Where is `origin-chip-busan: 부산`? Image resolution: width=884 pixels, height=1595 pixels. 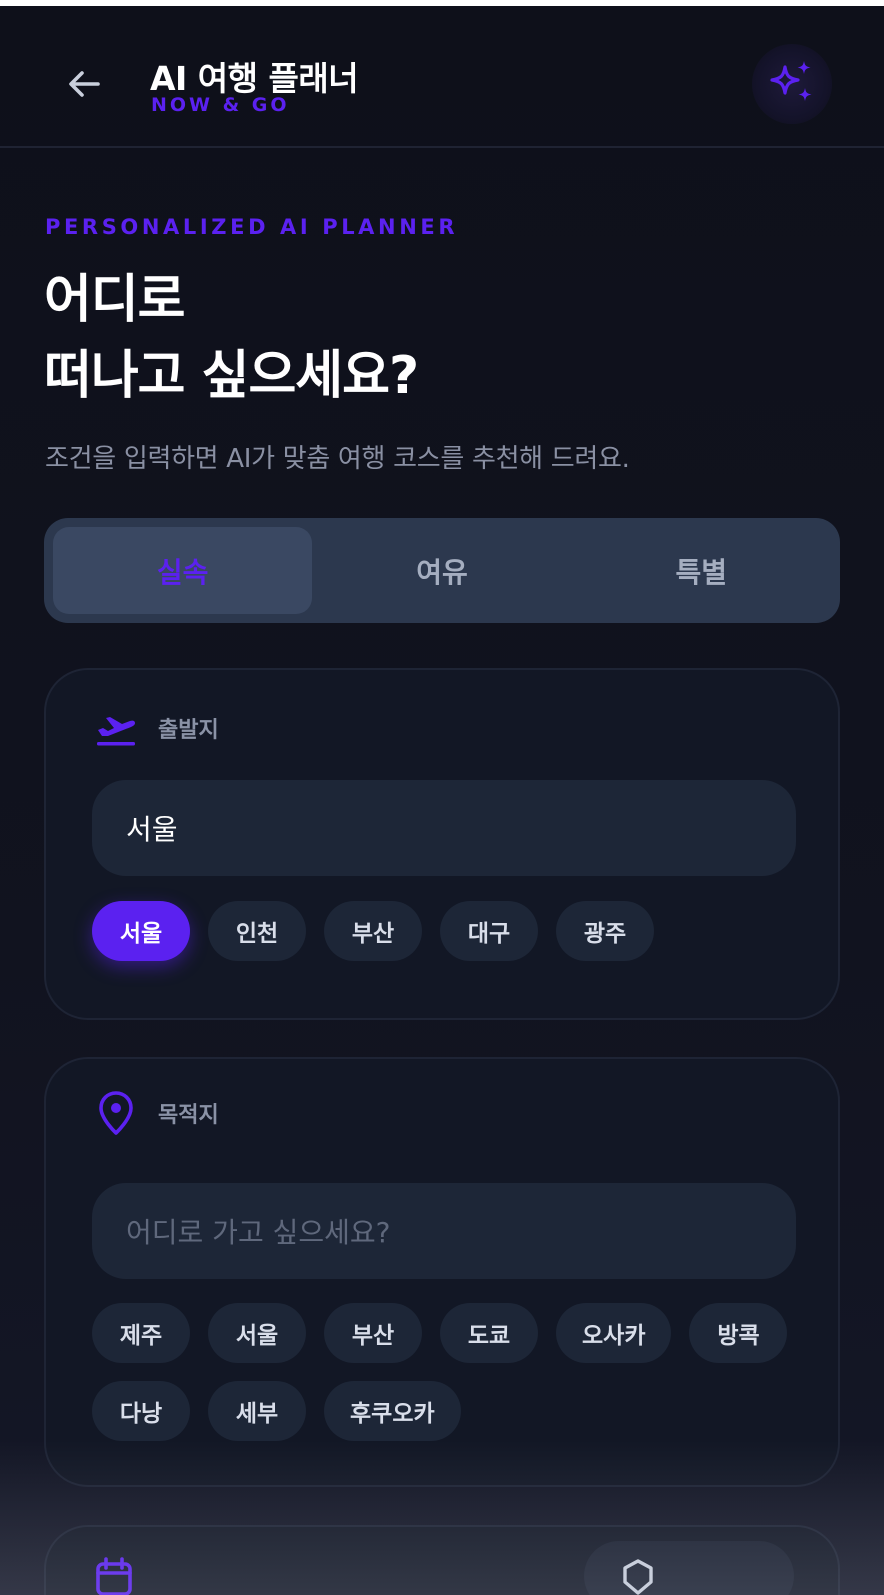
origin-chip-busan: 부산 is located at coordinates (373, 931).